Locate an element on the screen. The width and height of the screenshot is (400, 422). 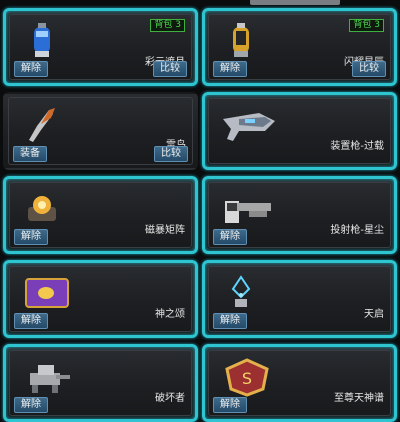
item-name: 装置枪-过载 is located at coordinates (357, 146).